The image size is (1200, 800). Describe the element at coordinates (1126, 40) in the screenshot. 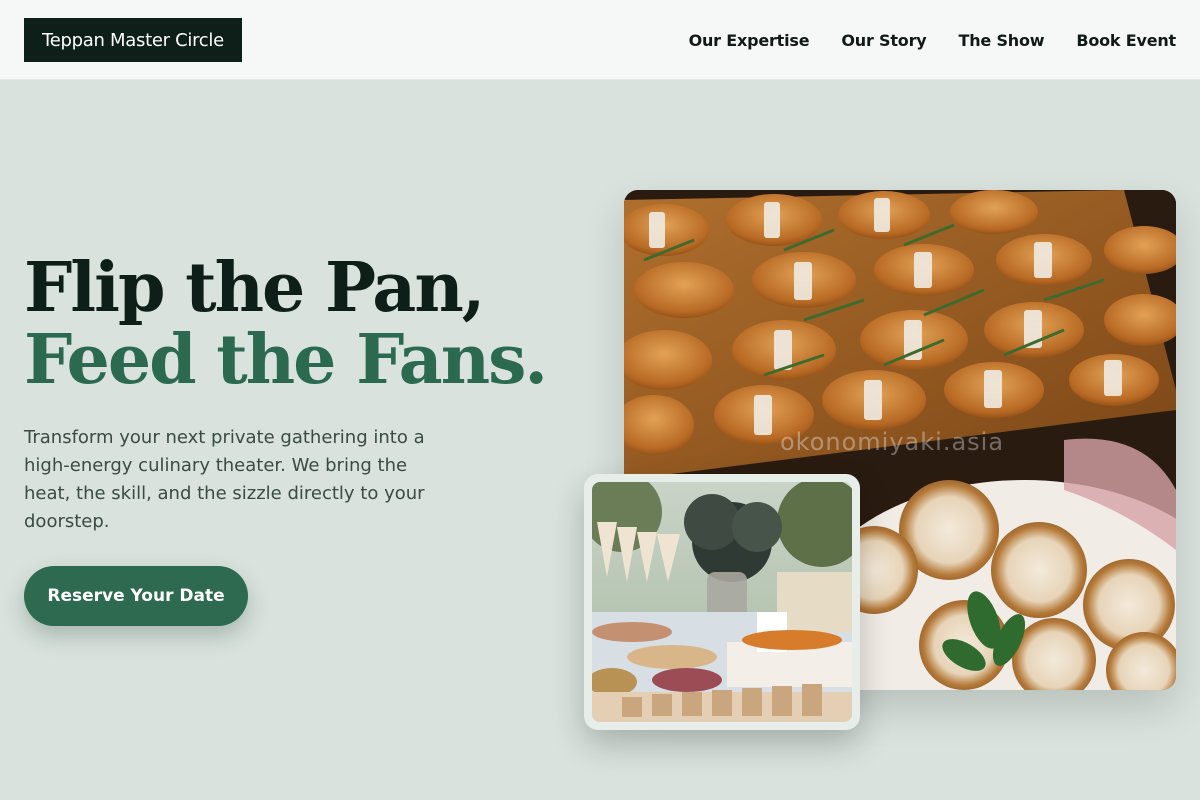

I see `nav-link-book-event: Book Event` at that location.